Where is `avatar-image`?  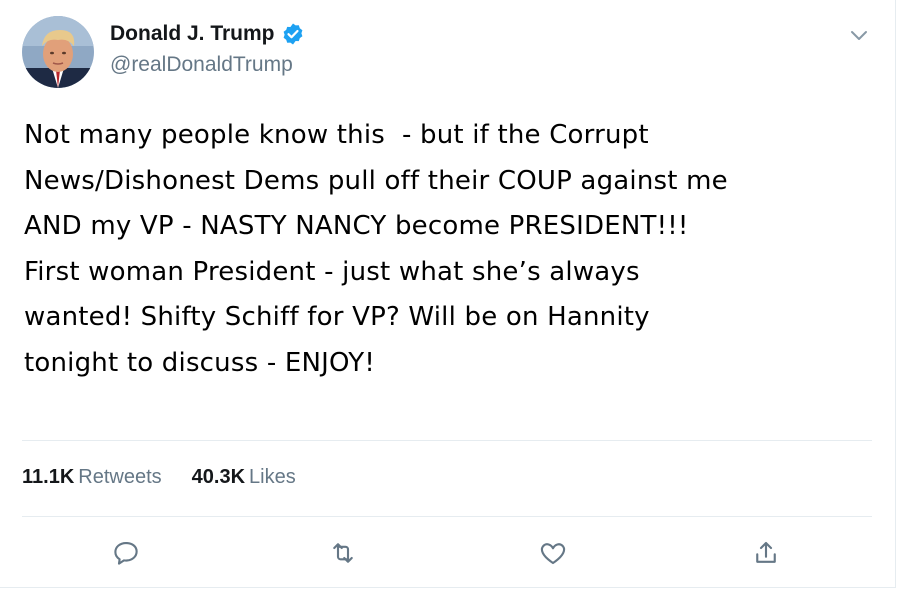 avatar-image is located at coordinates (58, 52).